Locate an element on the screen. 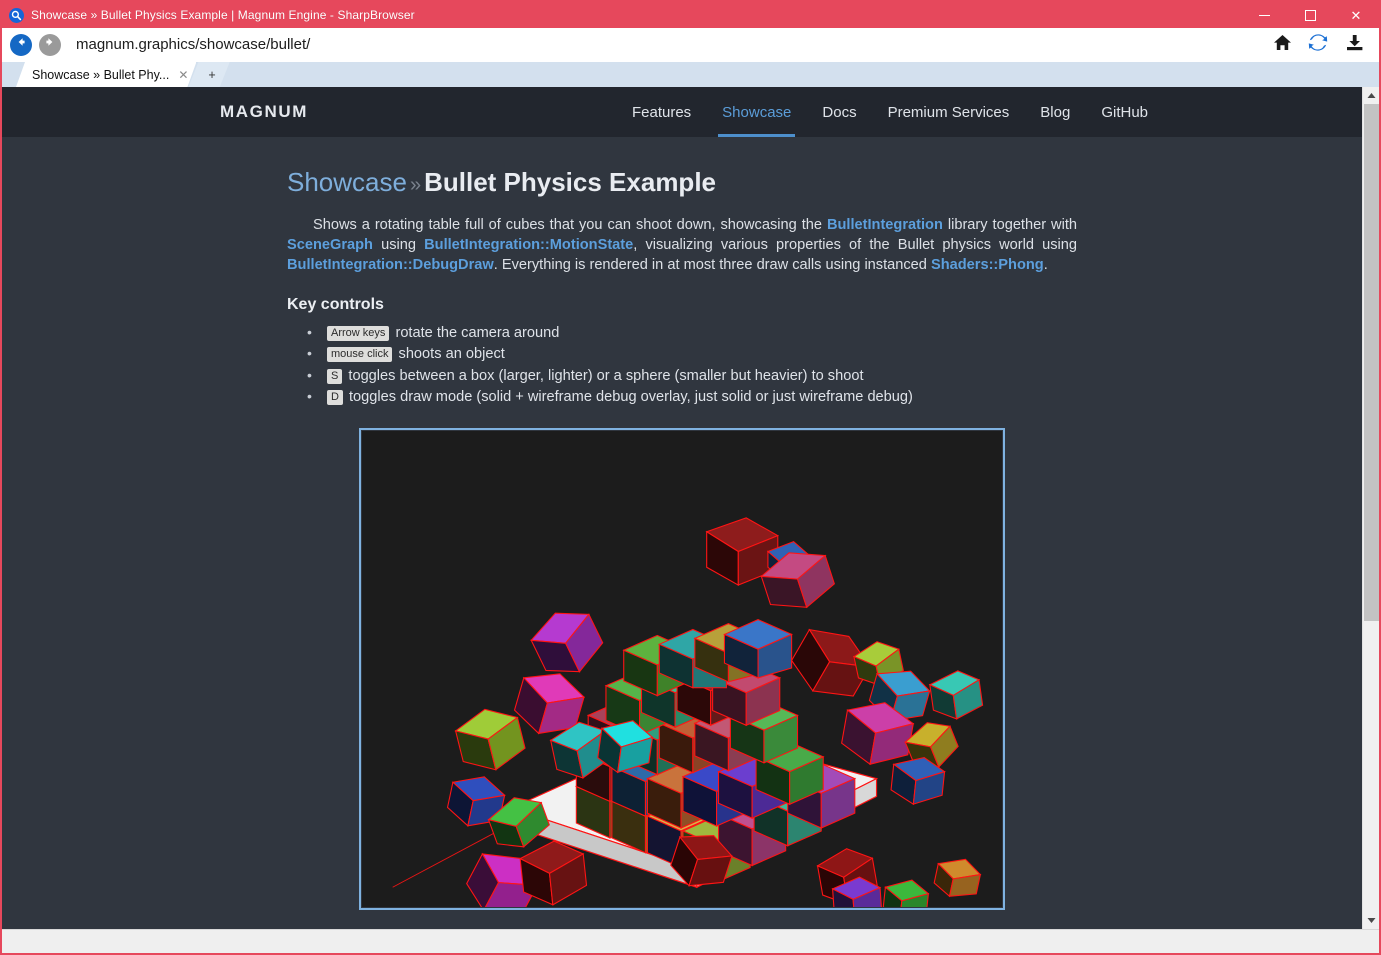 This screenshot has width=1381, height=955. maximize-button is located at coordinates (1310, 15).